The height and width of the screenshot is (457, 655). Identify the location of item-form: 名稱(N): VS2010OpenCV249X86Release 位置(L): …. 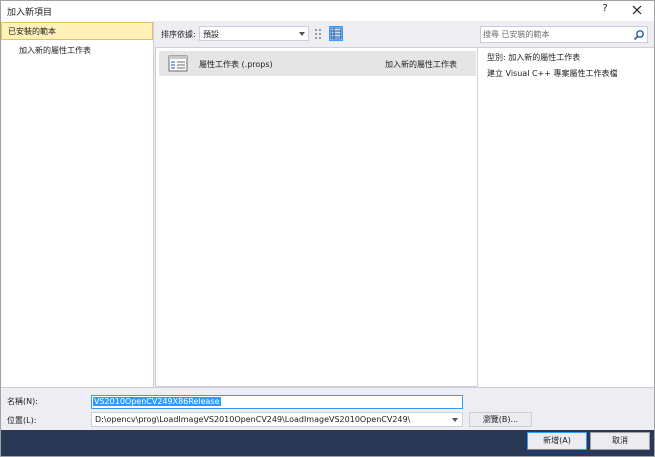
(327, 408).